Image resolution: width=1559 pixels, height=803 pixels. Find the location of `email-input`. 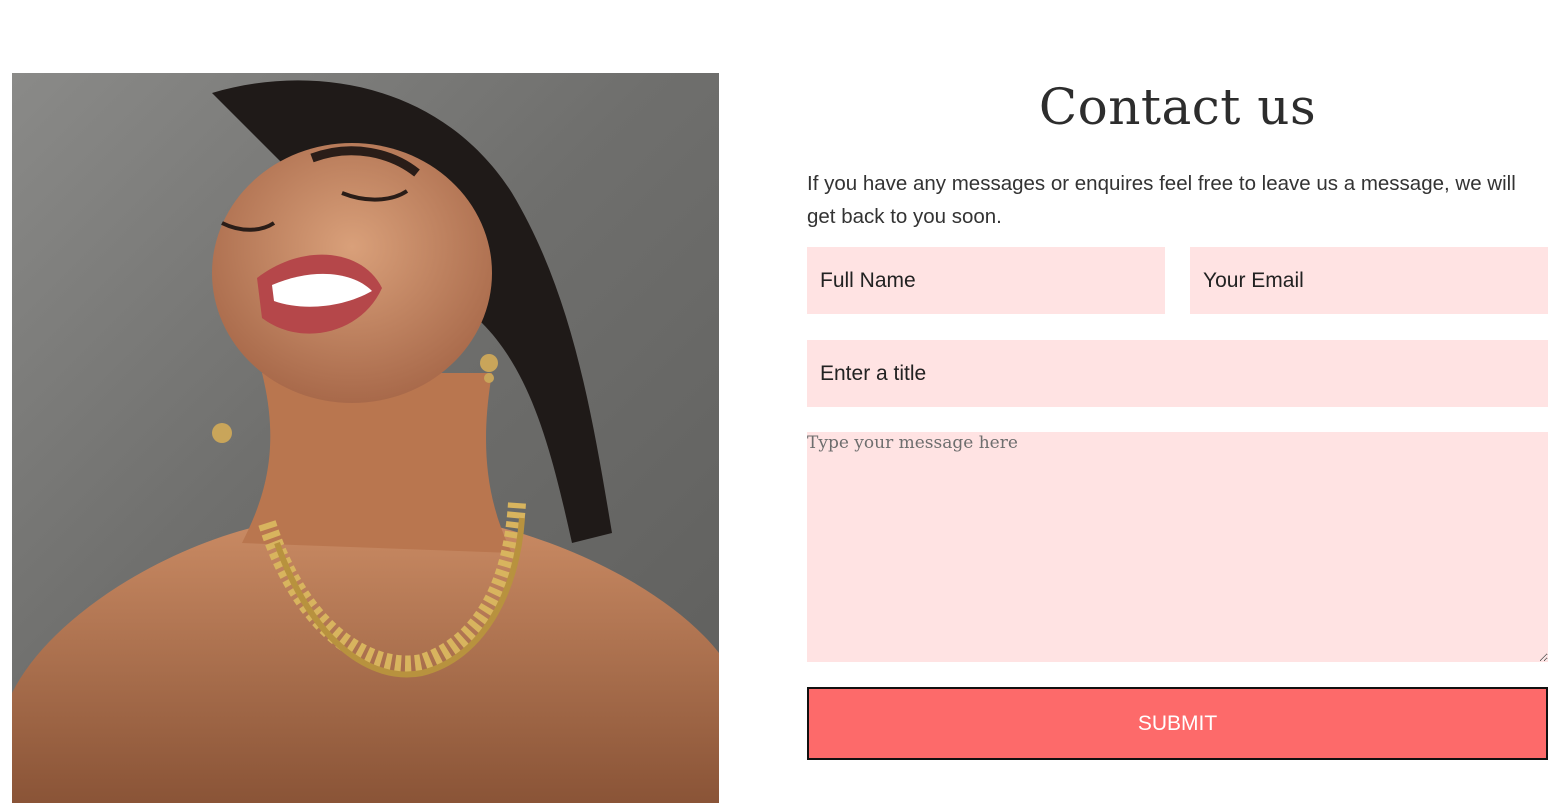

email-input is located at coordinates (1369, 280).